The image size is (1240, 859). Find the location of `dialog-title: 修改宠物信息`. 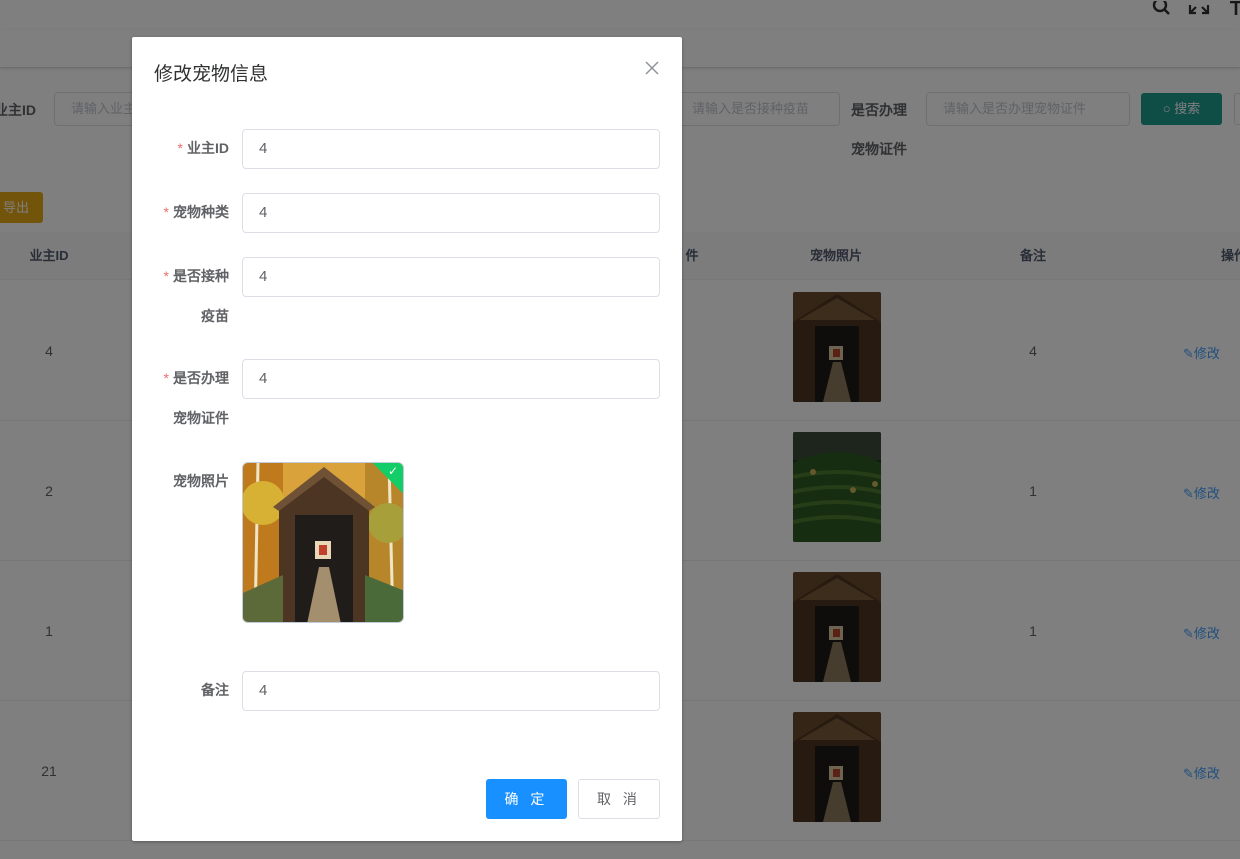

dialog-title: 修改宠物信息 is located at coordinates (211, 74).